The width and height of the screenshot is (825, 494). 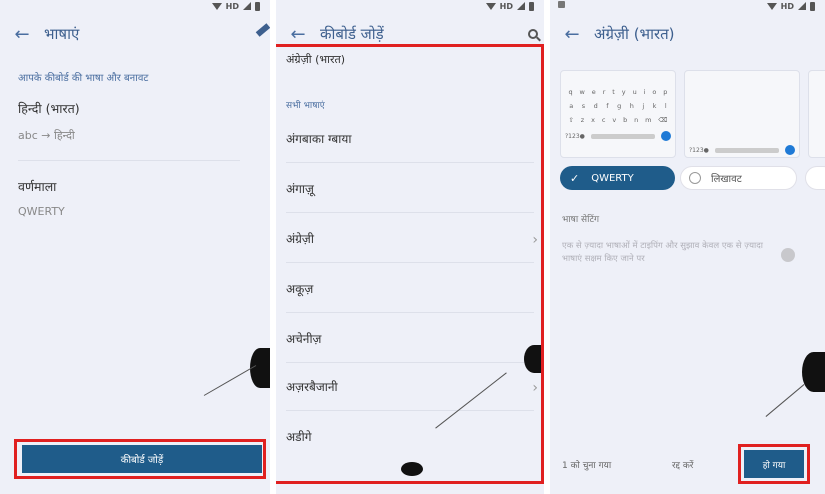 What do you see at coordinates (62, 34) in the screenshot?
I see `page-title: भाषाएं` at bounding box center [62, 34].